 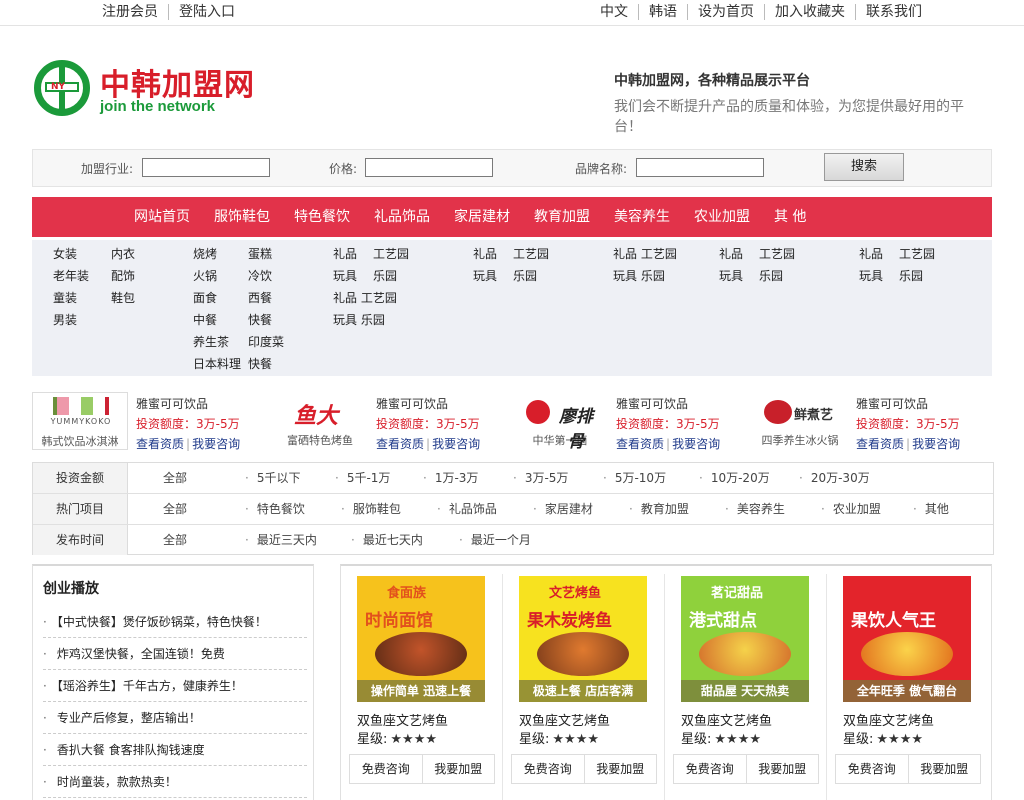 I want to click on search-button: 搜索, so click(x=864, y=167).